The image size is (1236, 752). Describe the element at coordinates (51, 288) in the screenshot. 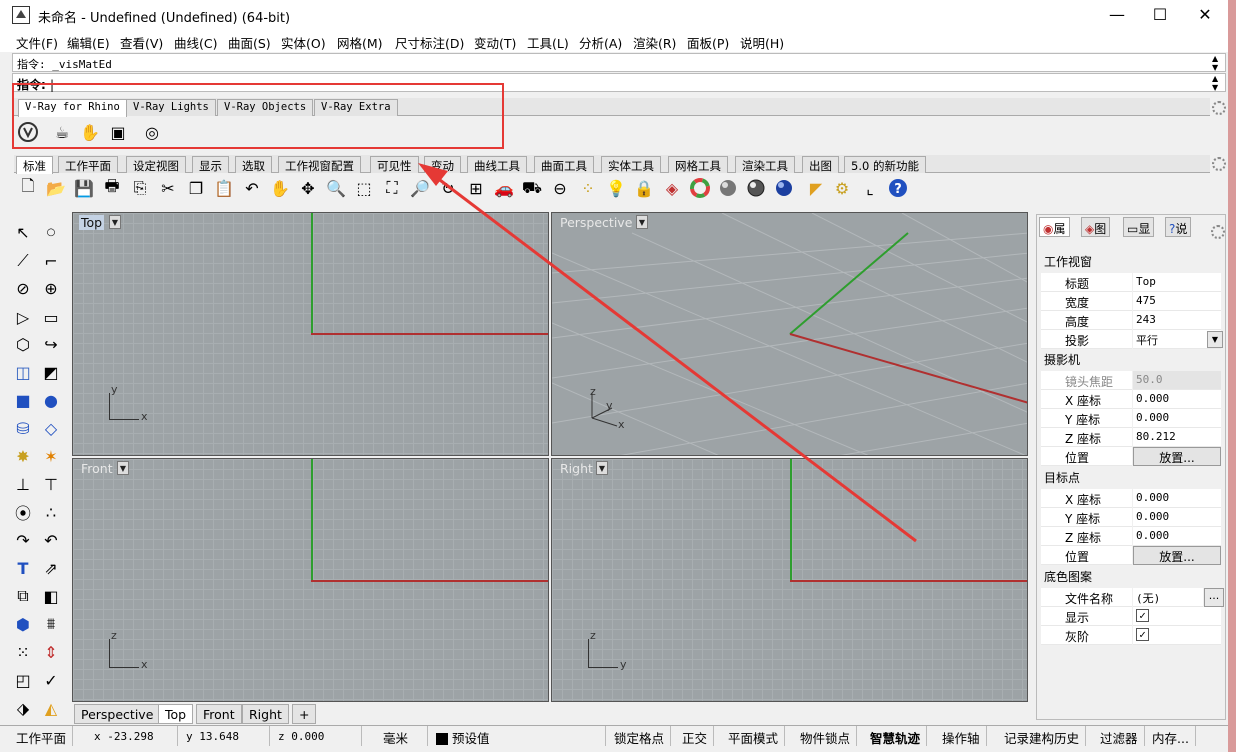

I see `ellipse-icon: ⊕` at that location.